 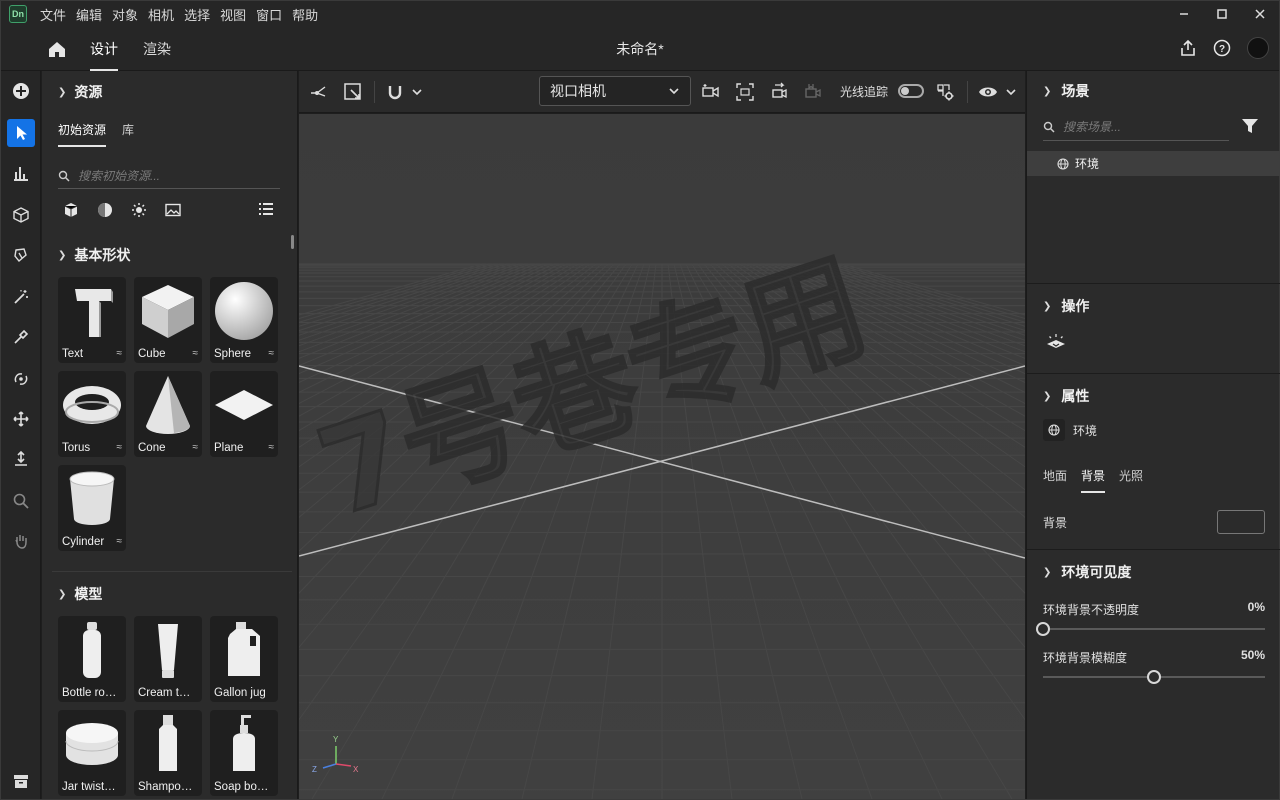 I want to click on asset-card-plane: Plane ≈, so click(x=244, y=414).